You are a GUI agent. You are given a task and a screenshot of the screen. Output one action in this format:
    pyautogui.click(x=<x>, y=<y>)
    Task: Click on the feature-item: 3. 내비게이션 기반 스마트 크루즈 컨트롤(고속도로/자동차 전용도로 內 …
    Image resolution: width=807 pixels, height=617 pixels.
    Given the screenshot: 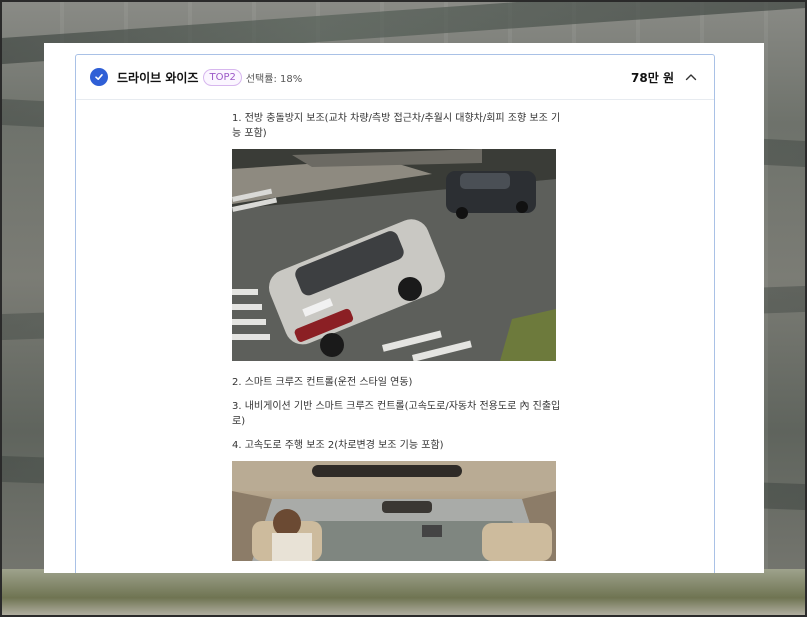 What is the action you would take?
    pyautogui.click(x=396, y=414)
    